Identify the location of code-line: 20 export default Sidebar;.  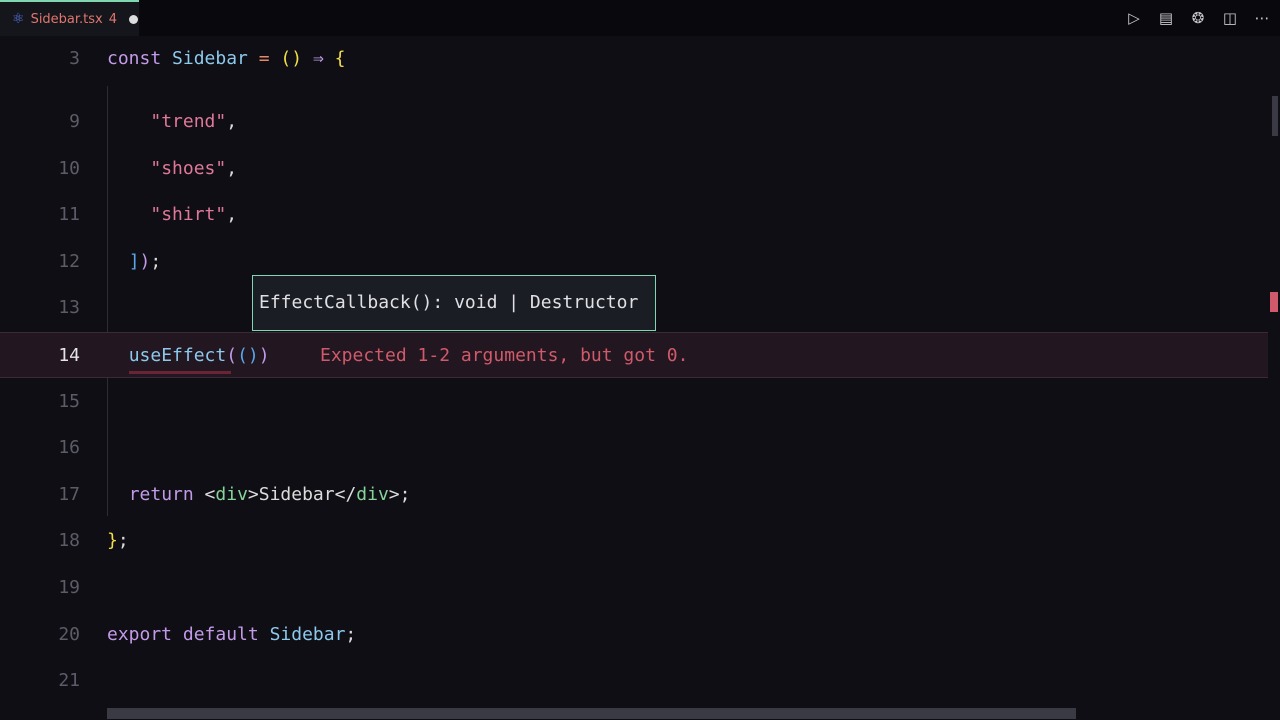
(634, 635).